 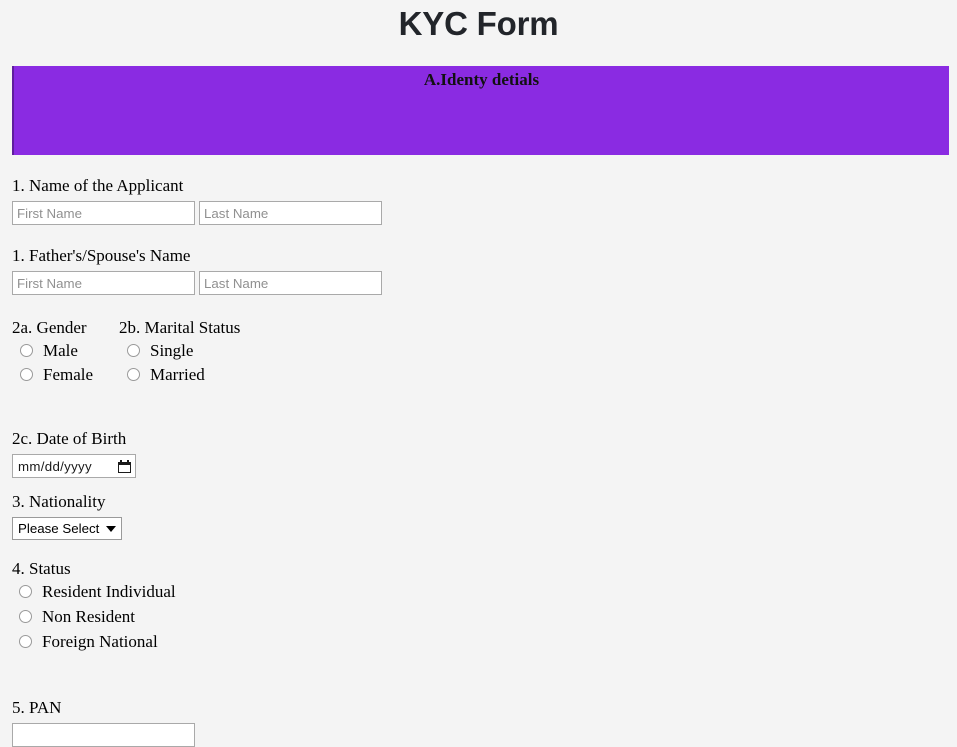 I want to click on date-of-birth-label: 2c. Date of Birth, so click(x=69, y=438).